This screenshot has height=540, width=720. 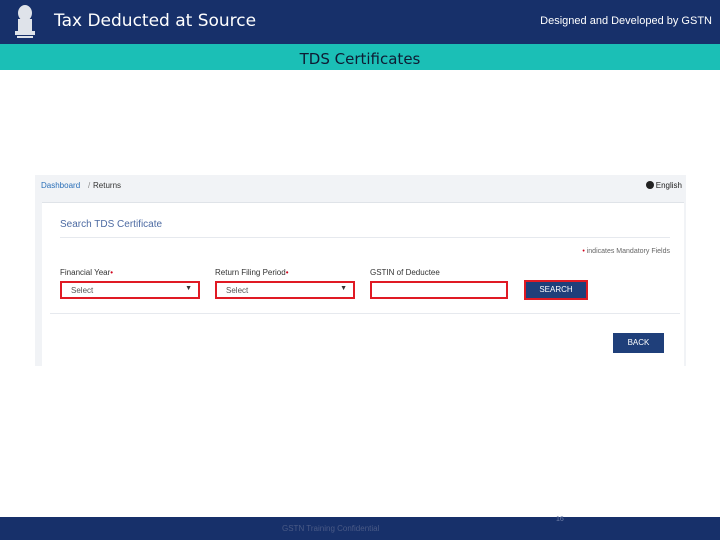 I want to click on return-period-value: Select, so click(x=237, y=290).